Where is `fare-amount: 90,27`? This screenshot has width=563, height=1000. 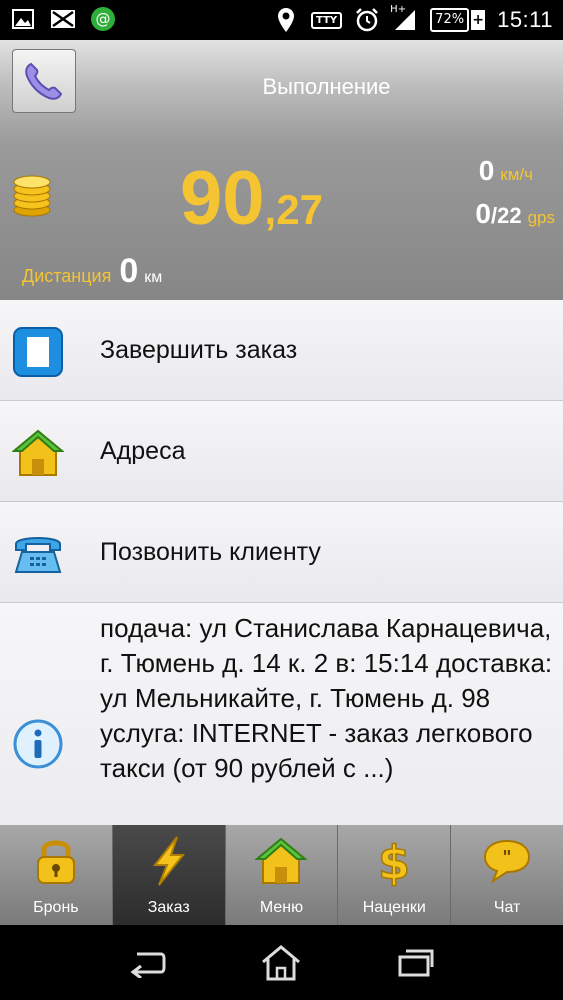 fare-amount: 90,27 is located at coordinates (251, 198).